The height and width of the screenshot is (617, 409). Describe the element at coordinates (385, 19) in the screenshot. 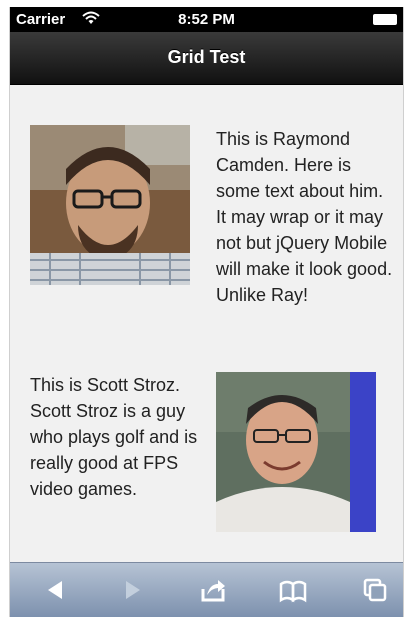

I see `battery-icon` at that location.